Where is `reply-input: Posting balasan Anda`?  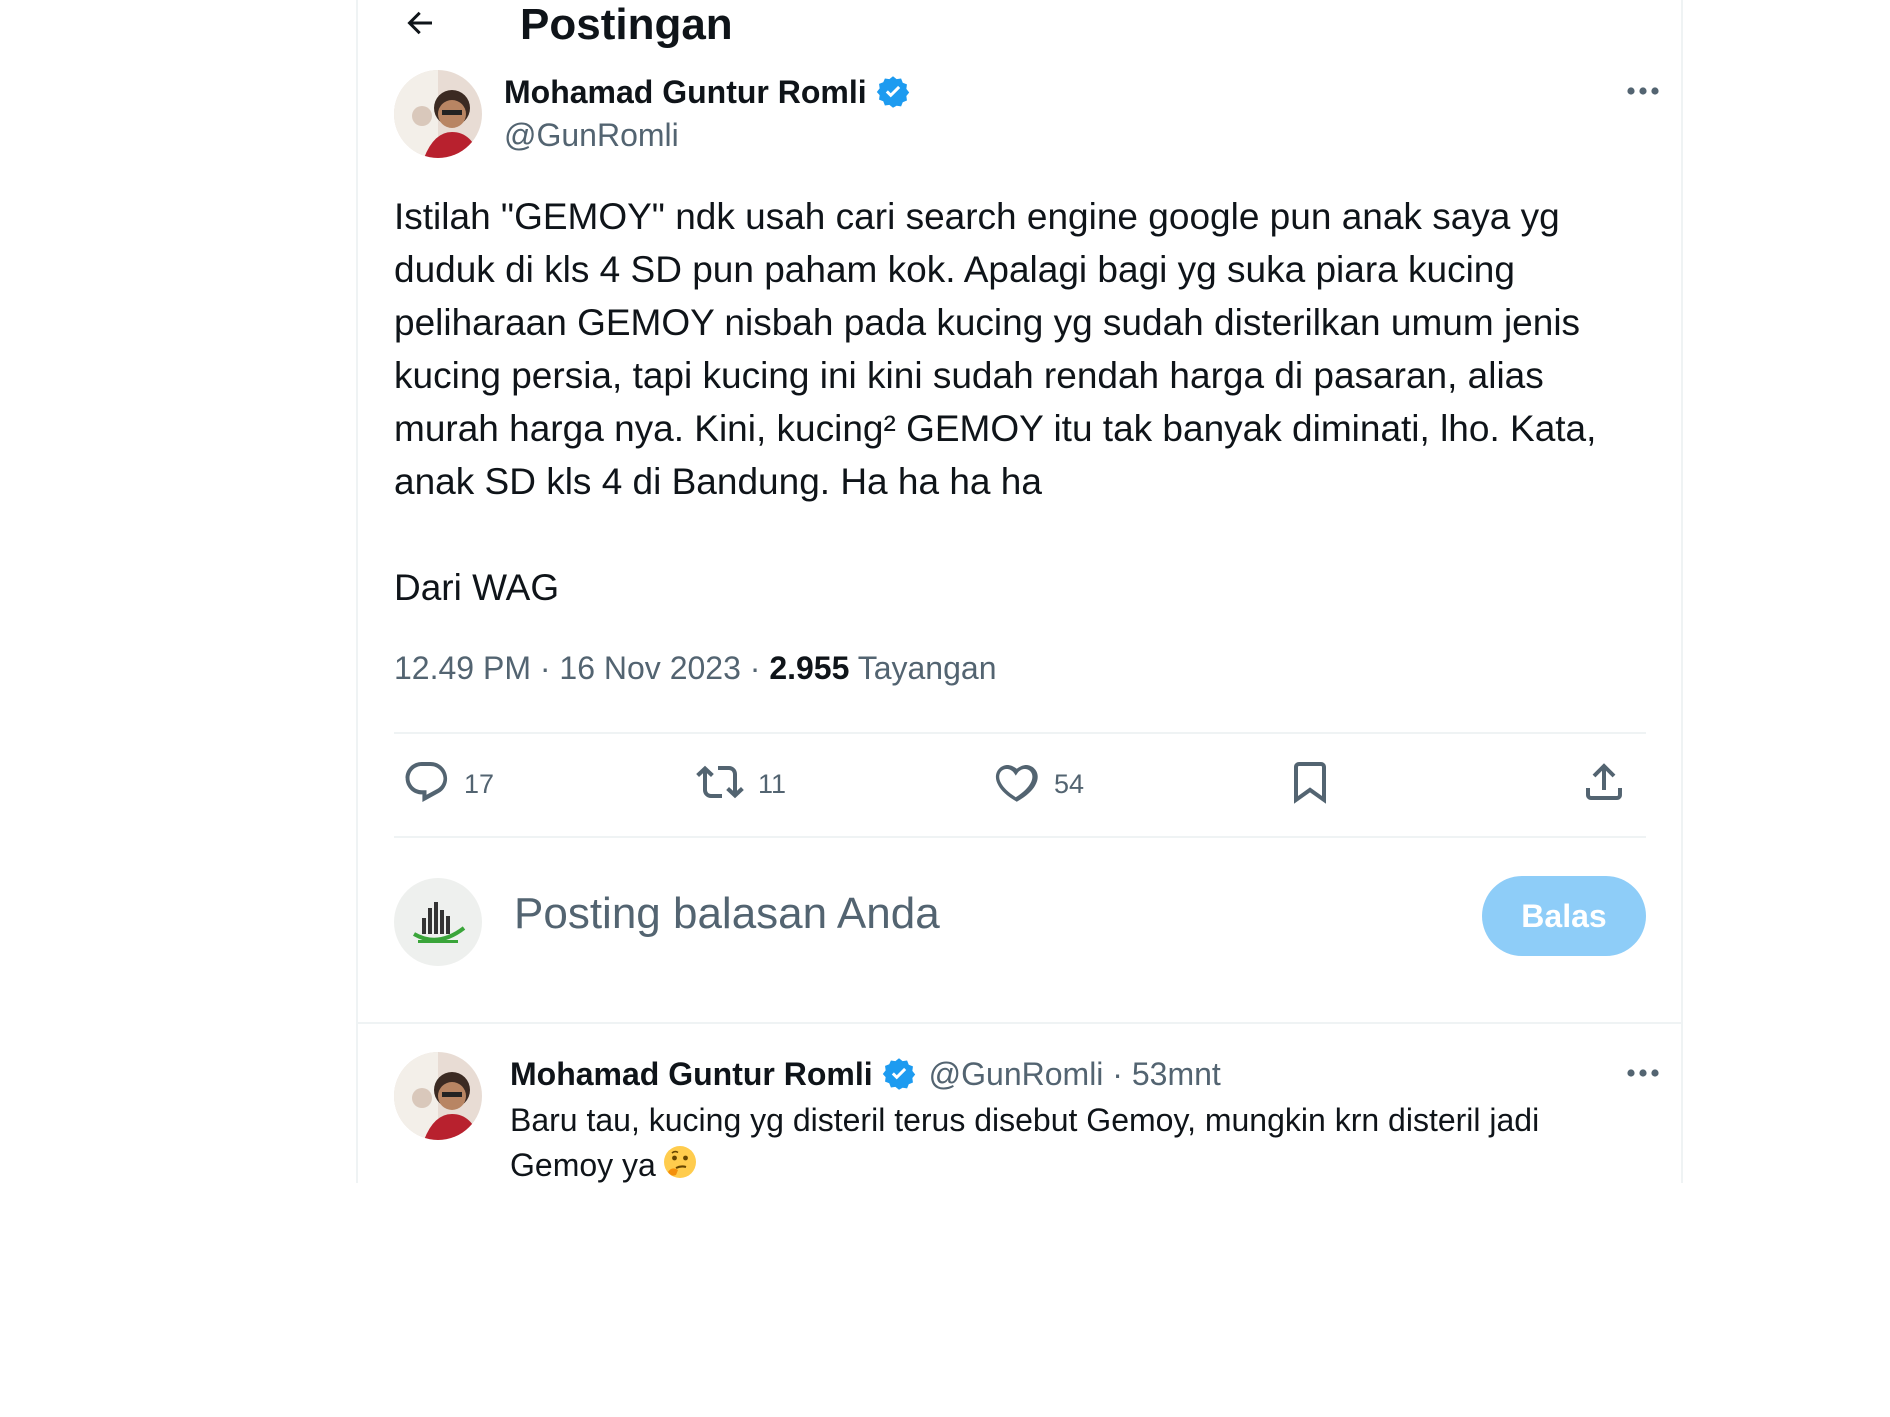
reply-input: Posting balasan Anda is located at coordinates (727, 914).